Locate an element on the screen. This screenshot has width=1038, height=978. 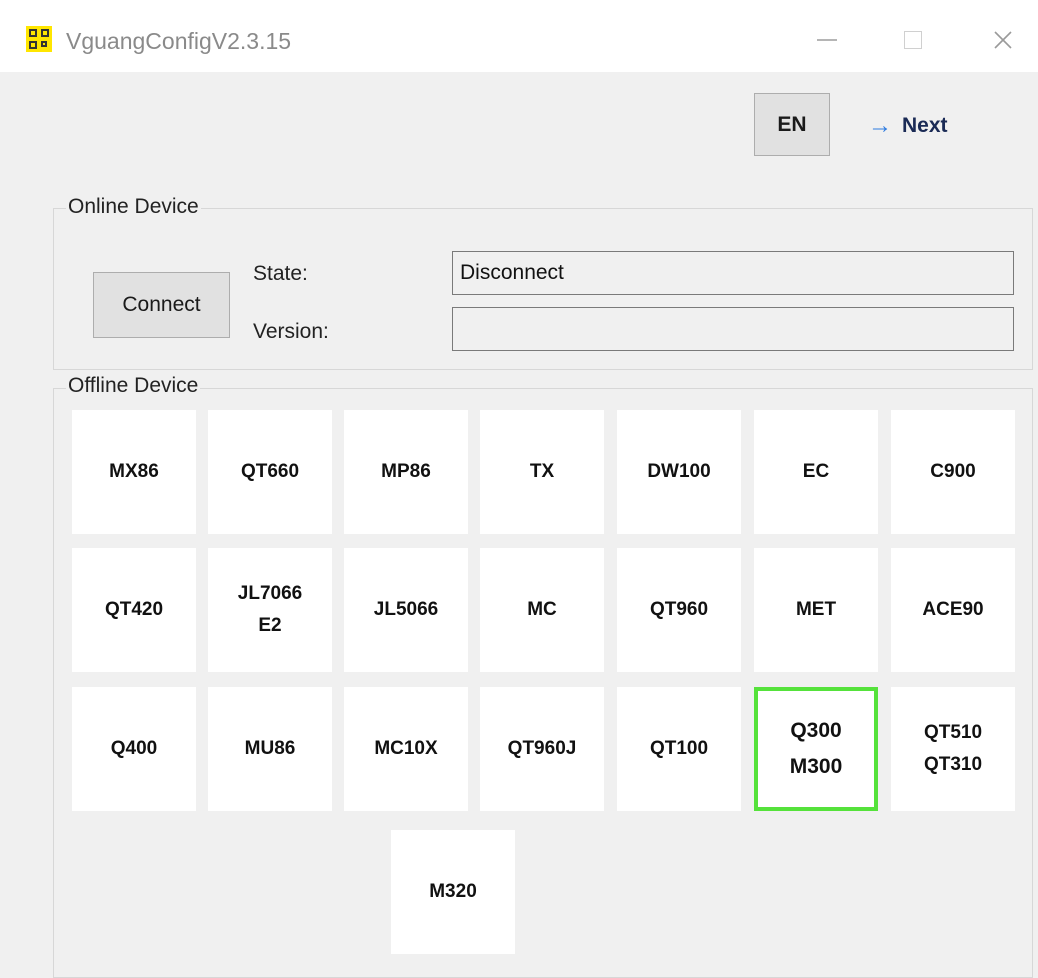
state-field: Disconnect is located at coordinates (733, 273).